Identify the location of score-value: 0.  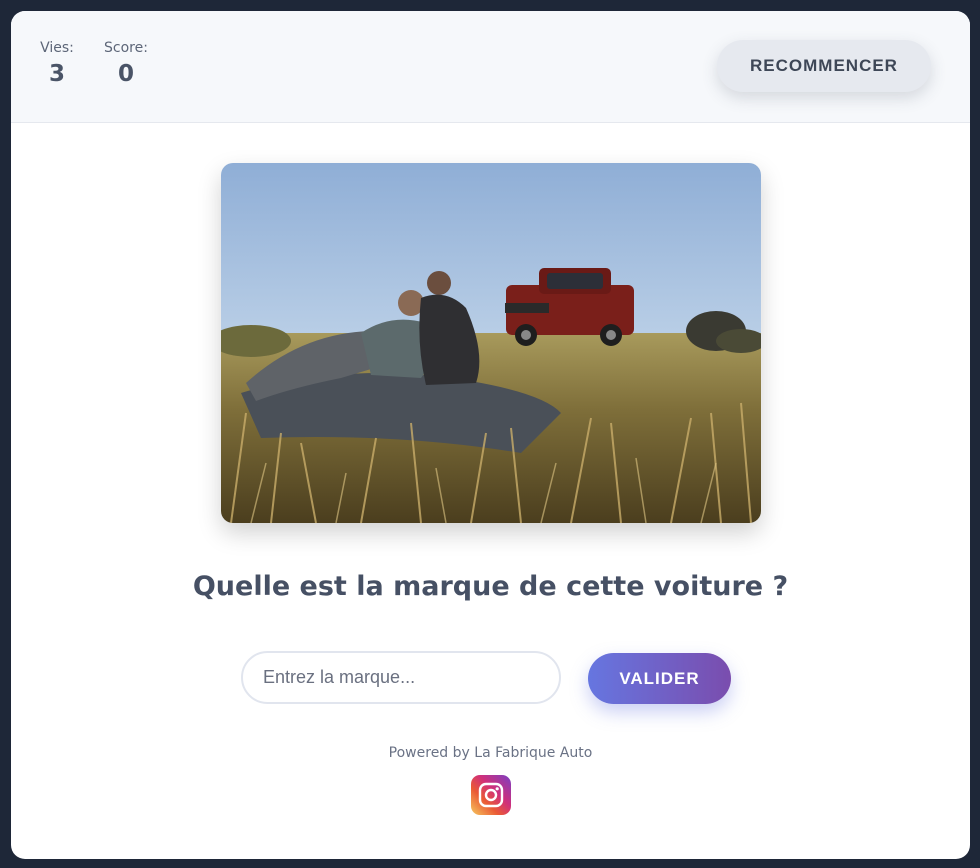
(125, 74).